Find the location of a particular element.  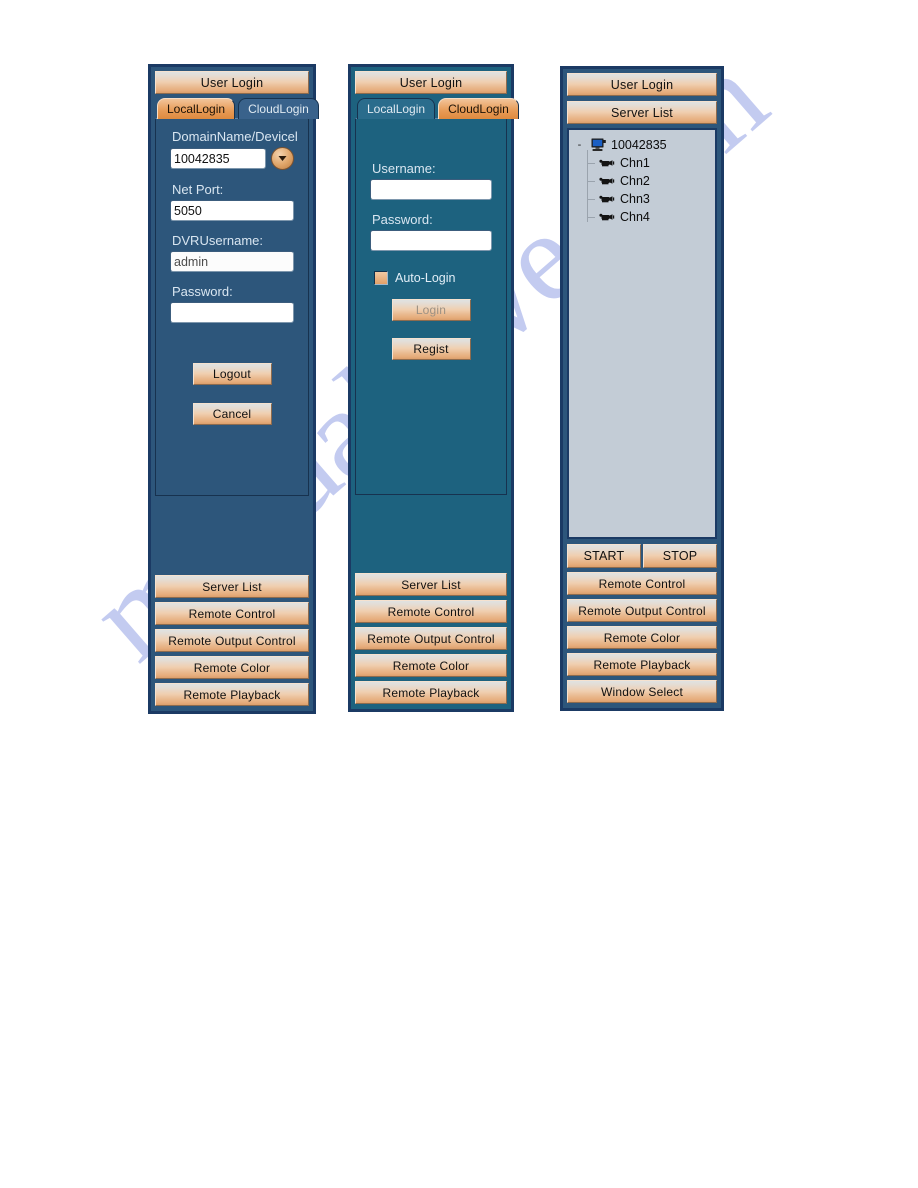

cloud-login-actions: Login Regist is located at coordinates (431, 329).